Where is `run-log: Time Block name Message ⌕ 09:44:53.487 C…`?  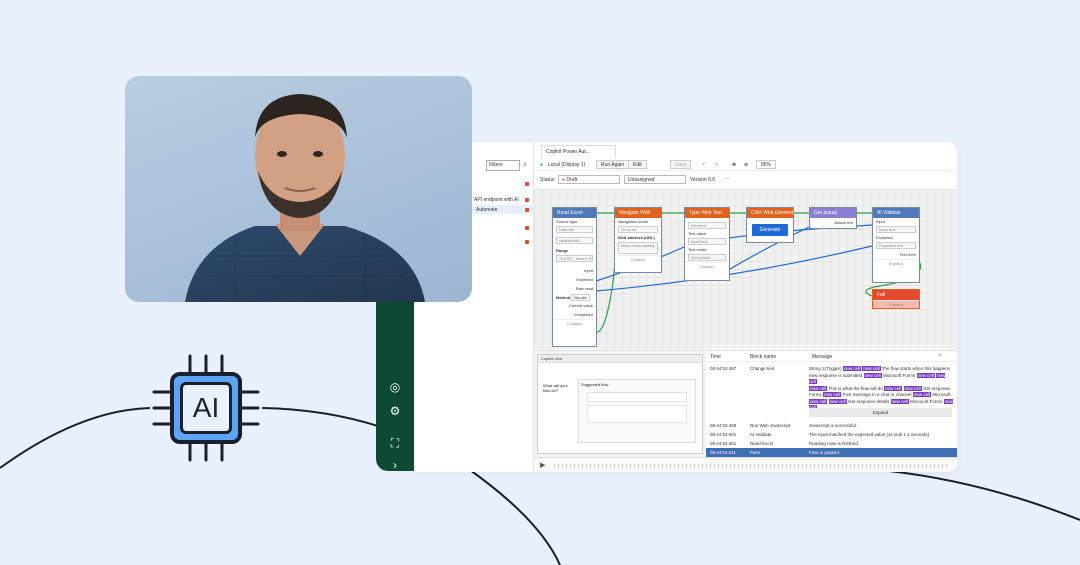 run-log: Time Block name Message ⌕ 09:44:53.487 C… is located at coordinates (831, 403).